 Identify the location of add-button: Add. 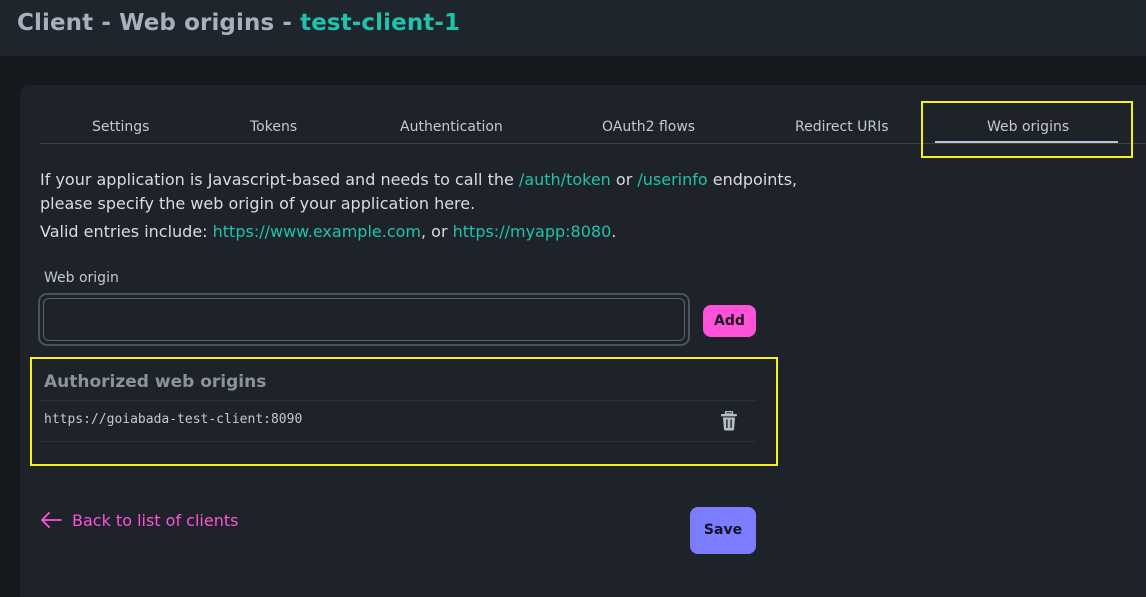
(729, 321).